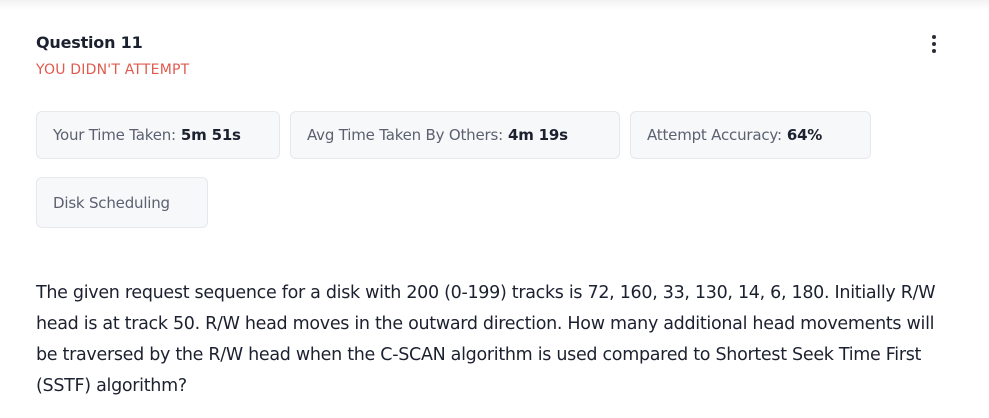 The width and height of the screenshot is (989, 418). I want to click on avg-time-label: Avg Time Taken By Others:, so click(405, 135).